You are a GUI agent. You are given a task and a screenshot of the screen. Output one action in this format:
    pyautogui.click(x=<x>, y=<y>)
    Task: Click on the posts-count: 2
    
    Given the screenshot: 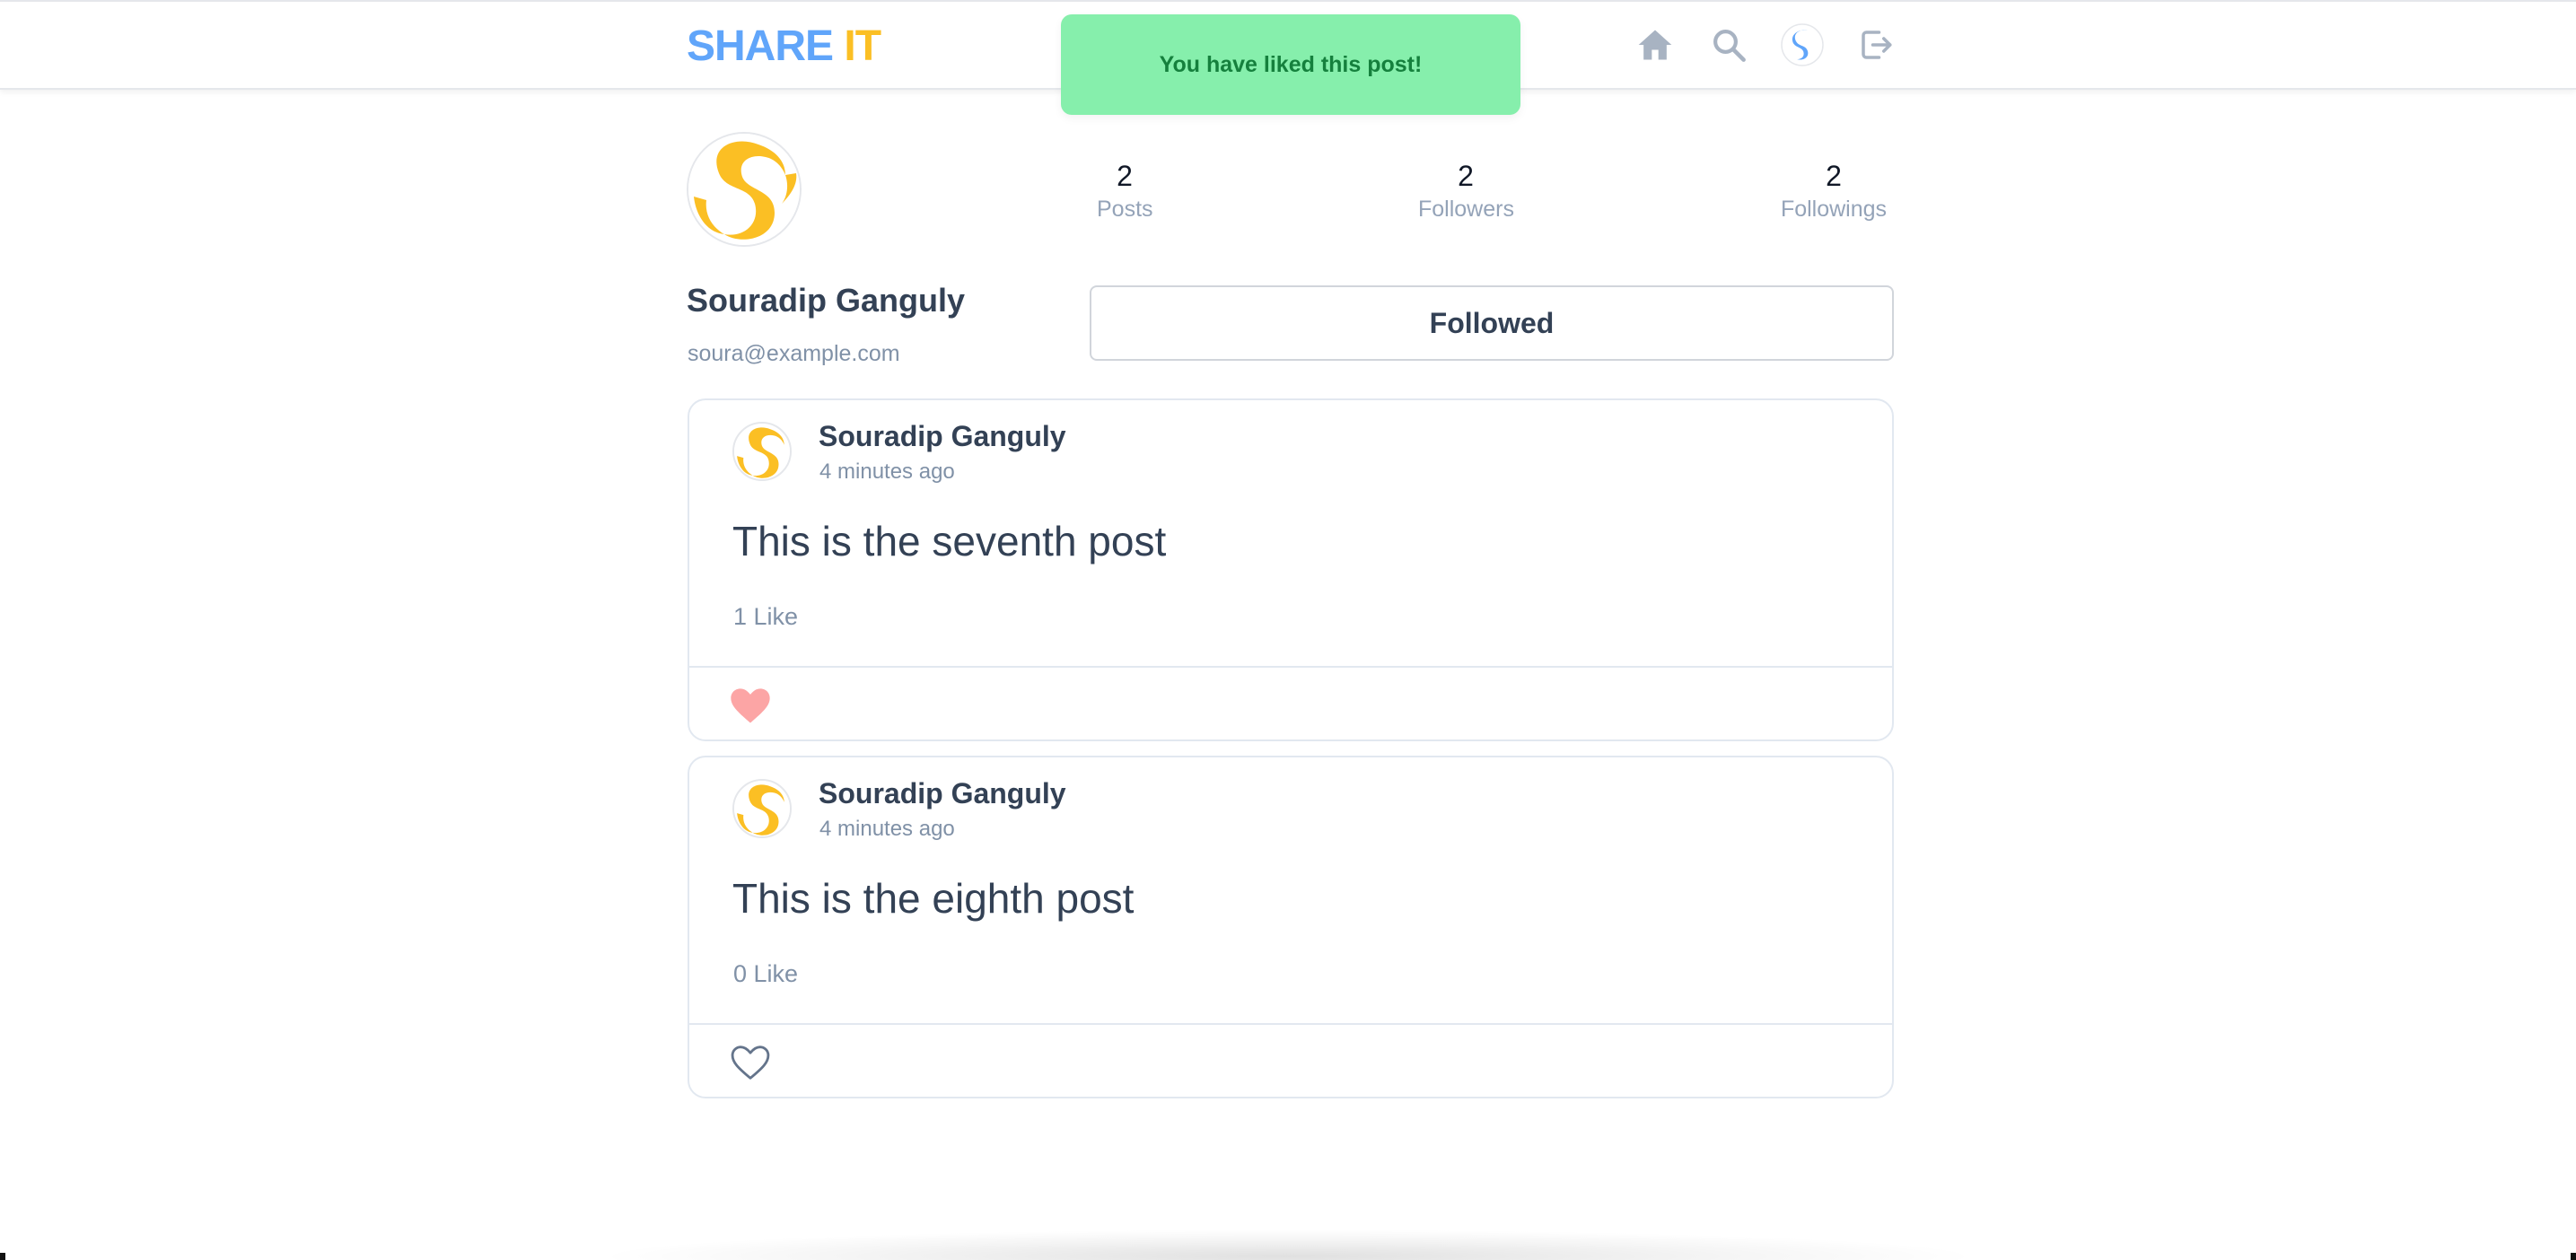 What is the action you would take?
    pyautogui.click(x=1125, y=176)
    